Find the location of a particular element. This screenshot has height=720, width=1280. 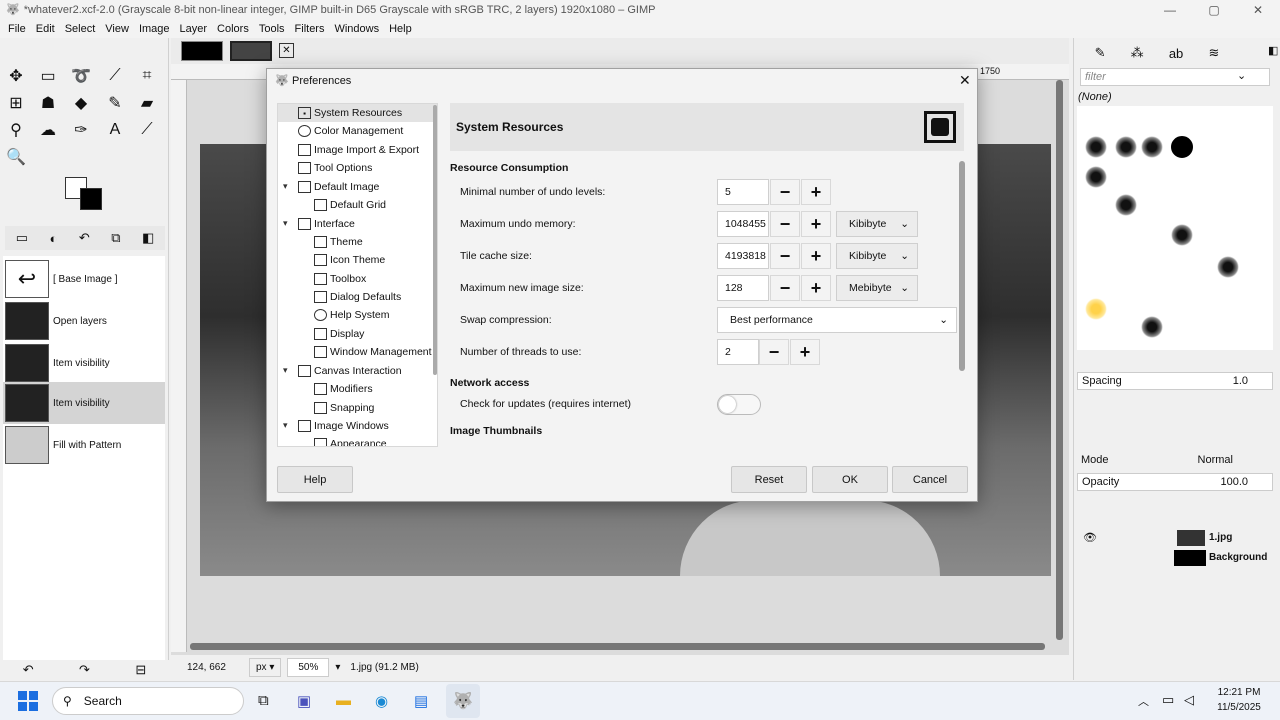

page-scrollbar is located at coordinates (962, 266).